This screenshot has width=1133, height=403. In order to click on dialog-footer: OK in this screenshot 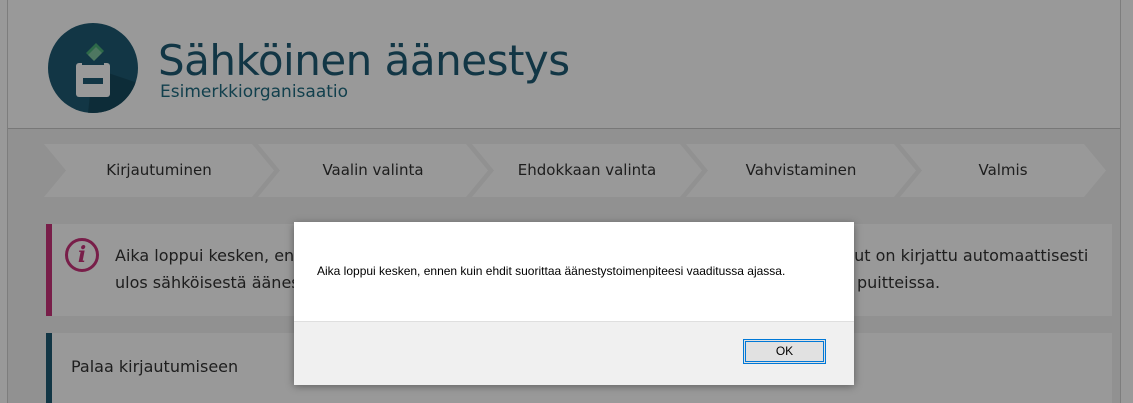, I will do `click(574, 353)`.